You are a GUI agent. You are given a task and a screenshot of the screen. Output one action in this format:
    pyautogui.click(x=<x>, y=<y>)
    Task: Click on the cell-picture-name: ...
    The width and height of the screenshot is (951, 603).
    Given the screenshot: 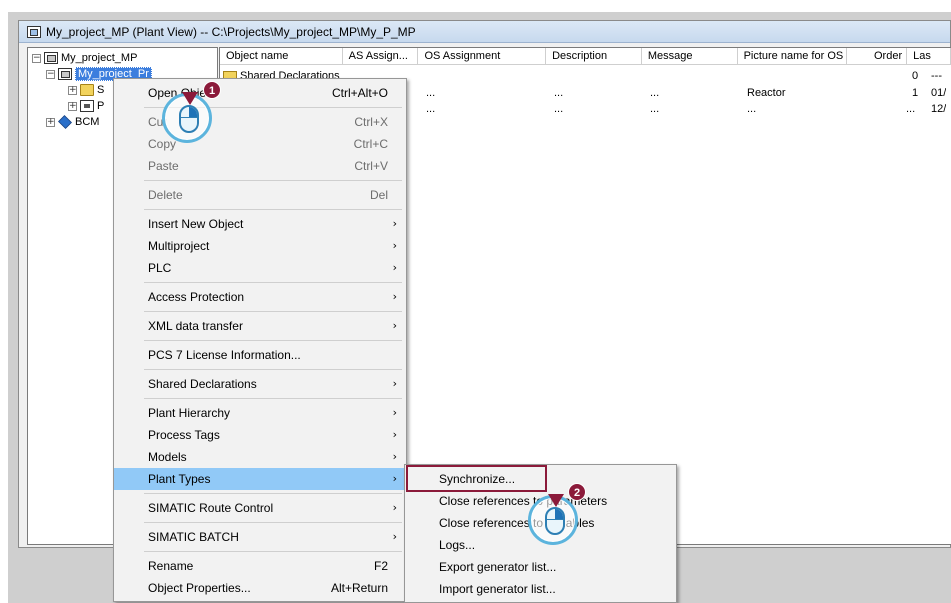 What is the action you would take?
    pyautogui.click(x=752, y=109)
    